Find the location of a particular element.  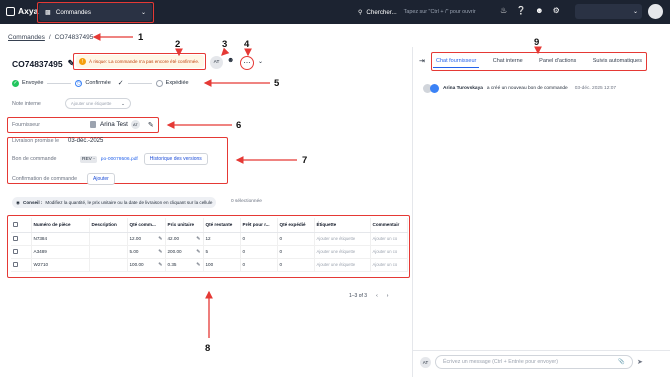

annotation-number: 6 is located at coordinates (239, 125).